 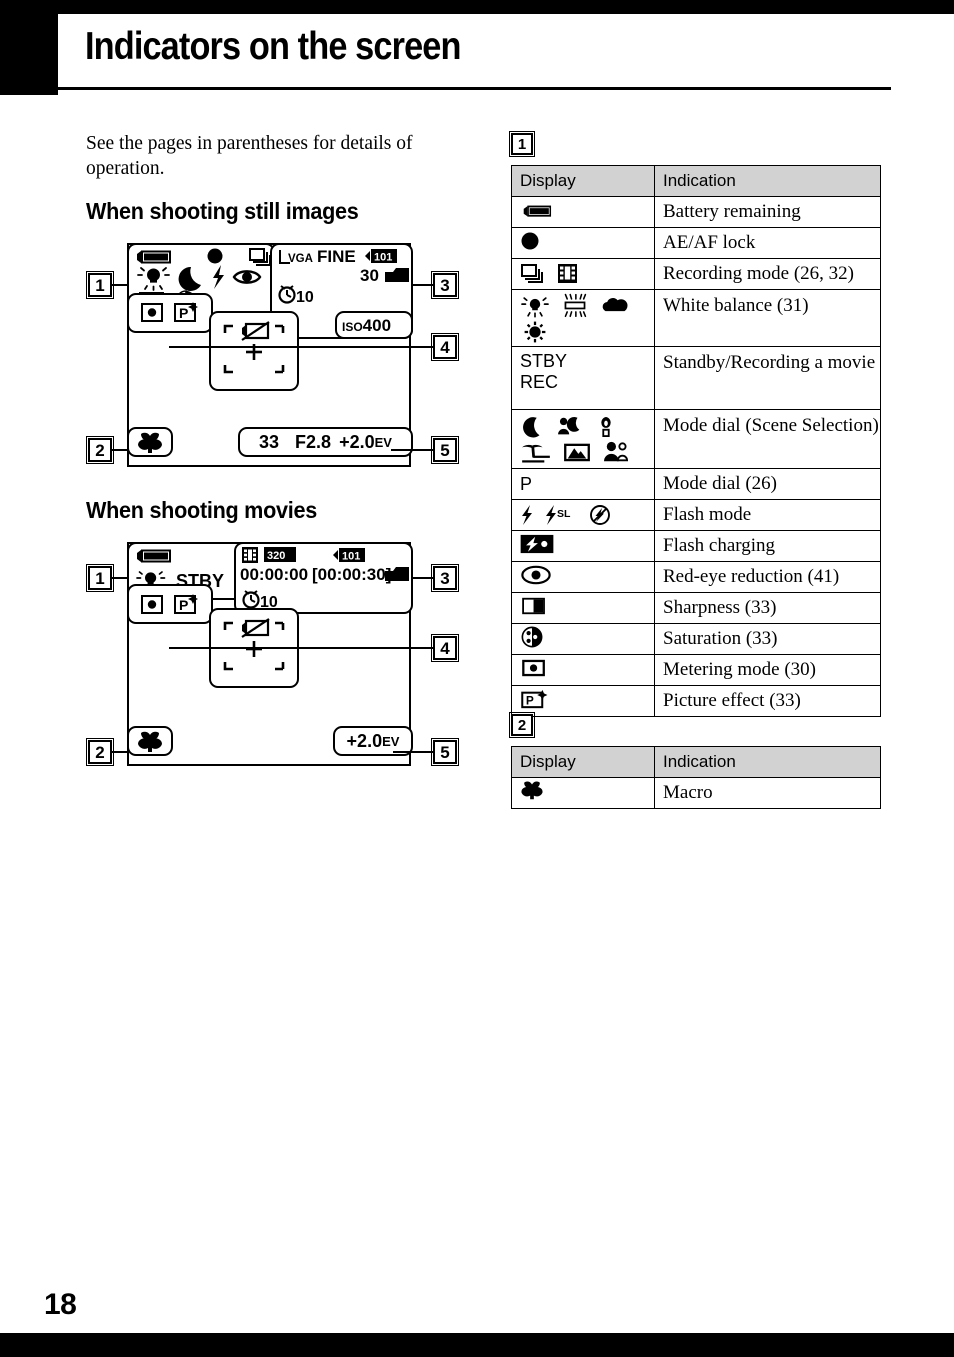 I want to click on display-cell: STBY REC, so click(x=583, y=378).